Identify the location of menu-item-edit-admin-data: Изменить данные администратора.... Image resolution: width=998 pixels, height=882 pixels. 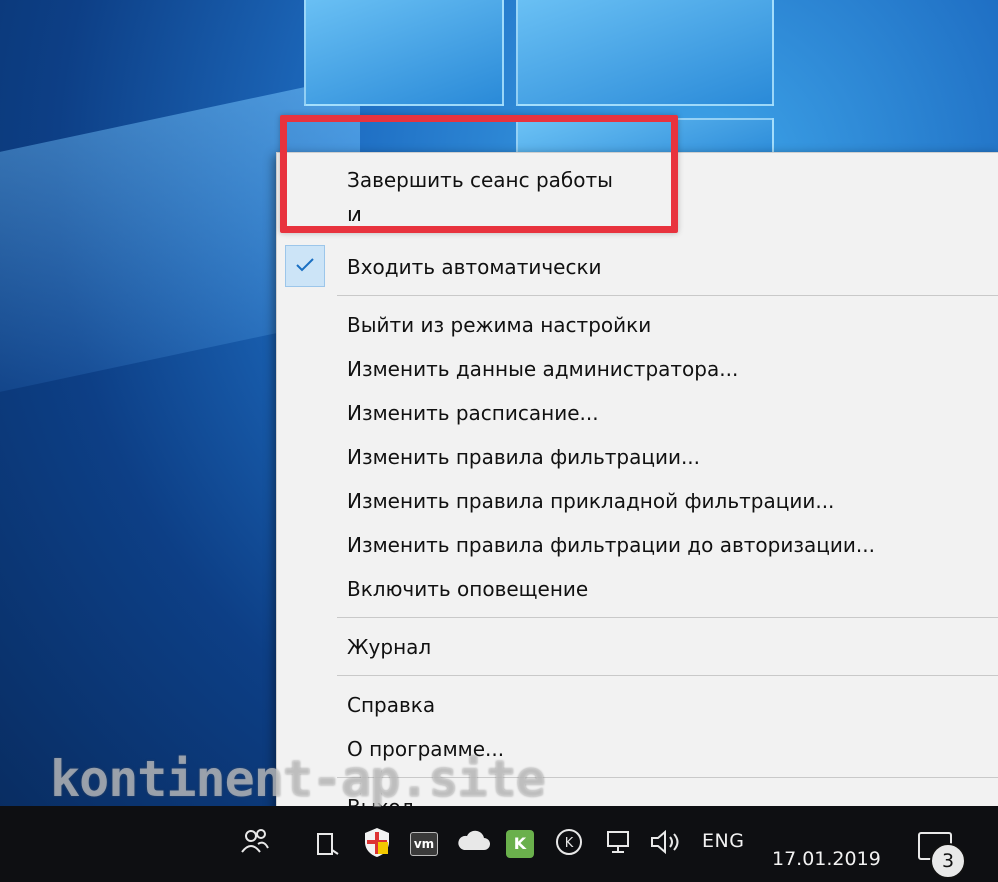
(542, 369).